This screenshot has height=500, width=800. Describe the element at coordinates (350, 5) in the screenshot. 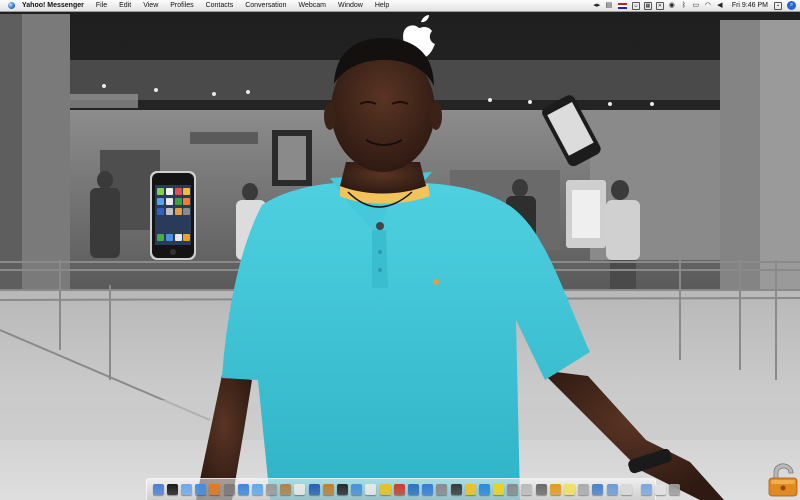

I see `menu-window: Window` at that location.